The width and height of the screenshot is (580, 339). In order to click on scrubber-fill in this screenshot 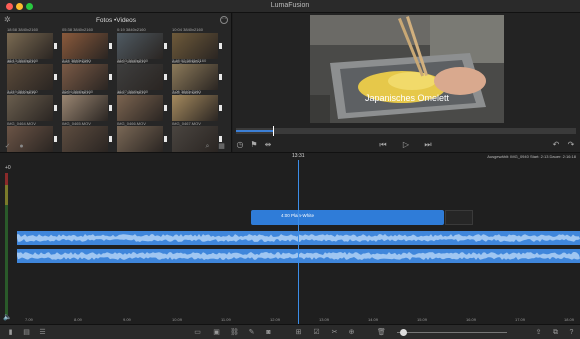, I will do `click(255, 131)`.